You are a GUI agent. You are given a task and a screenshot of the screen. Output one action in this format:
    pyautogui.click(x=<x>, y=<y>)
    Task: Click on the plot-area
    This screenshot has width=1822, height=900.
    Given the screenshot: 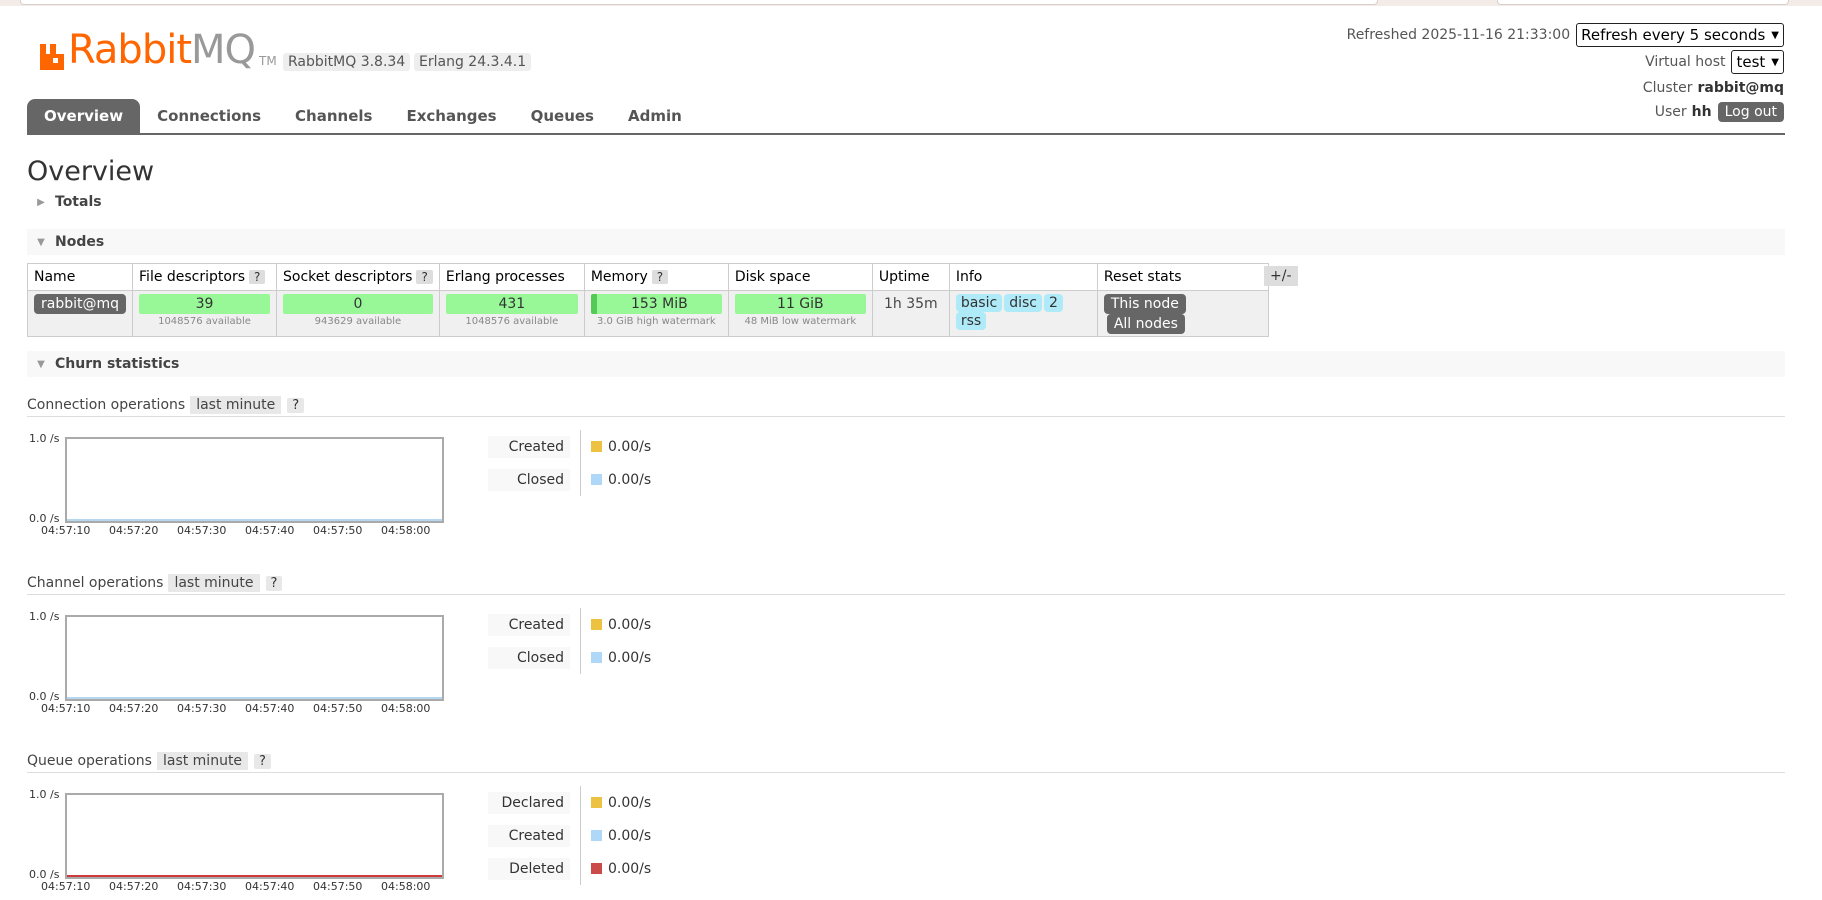 What is the action you would take?
    pyautogui.click(x=254, y=658)
    